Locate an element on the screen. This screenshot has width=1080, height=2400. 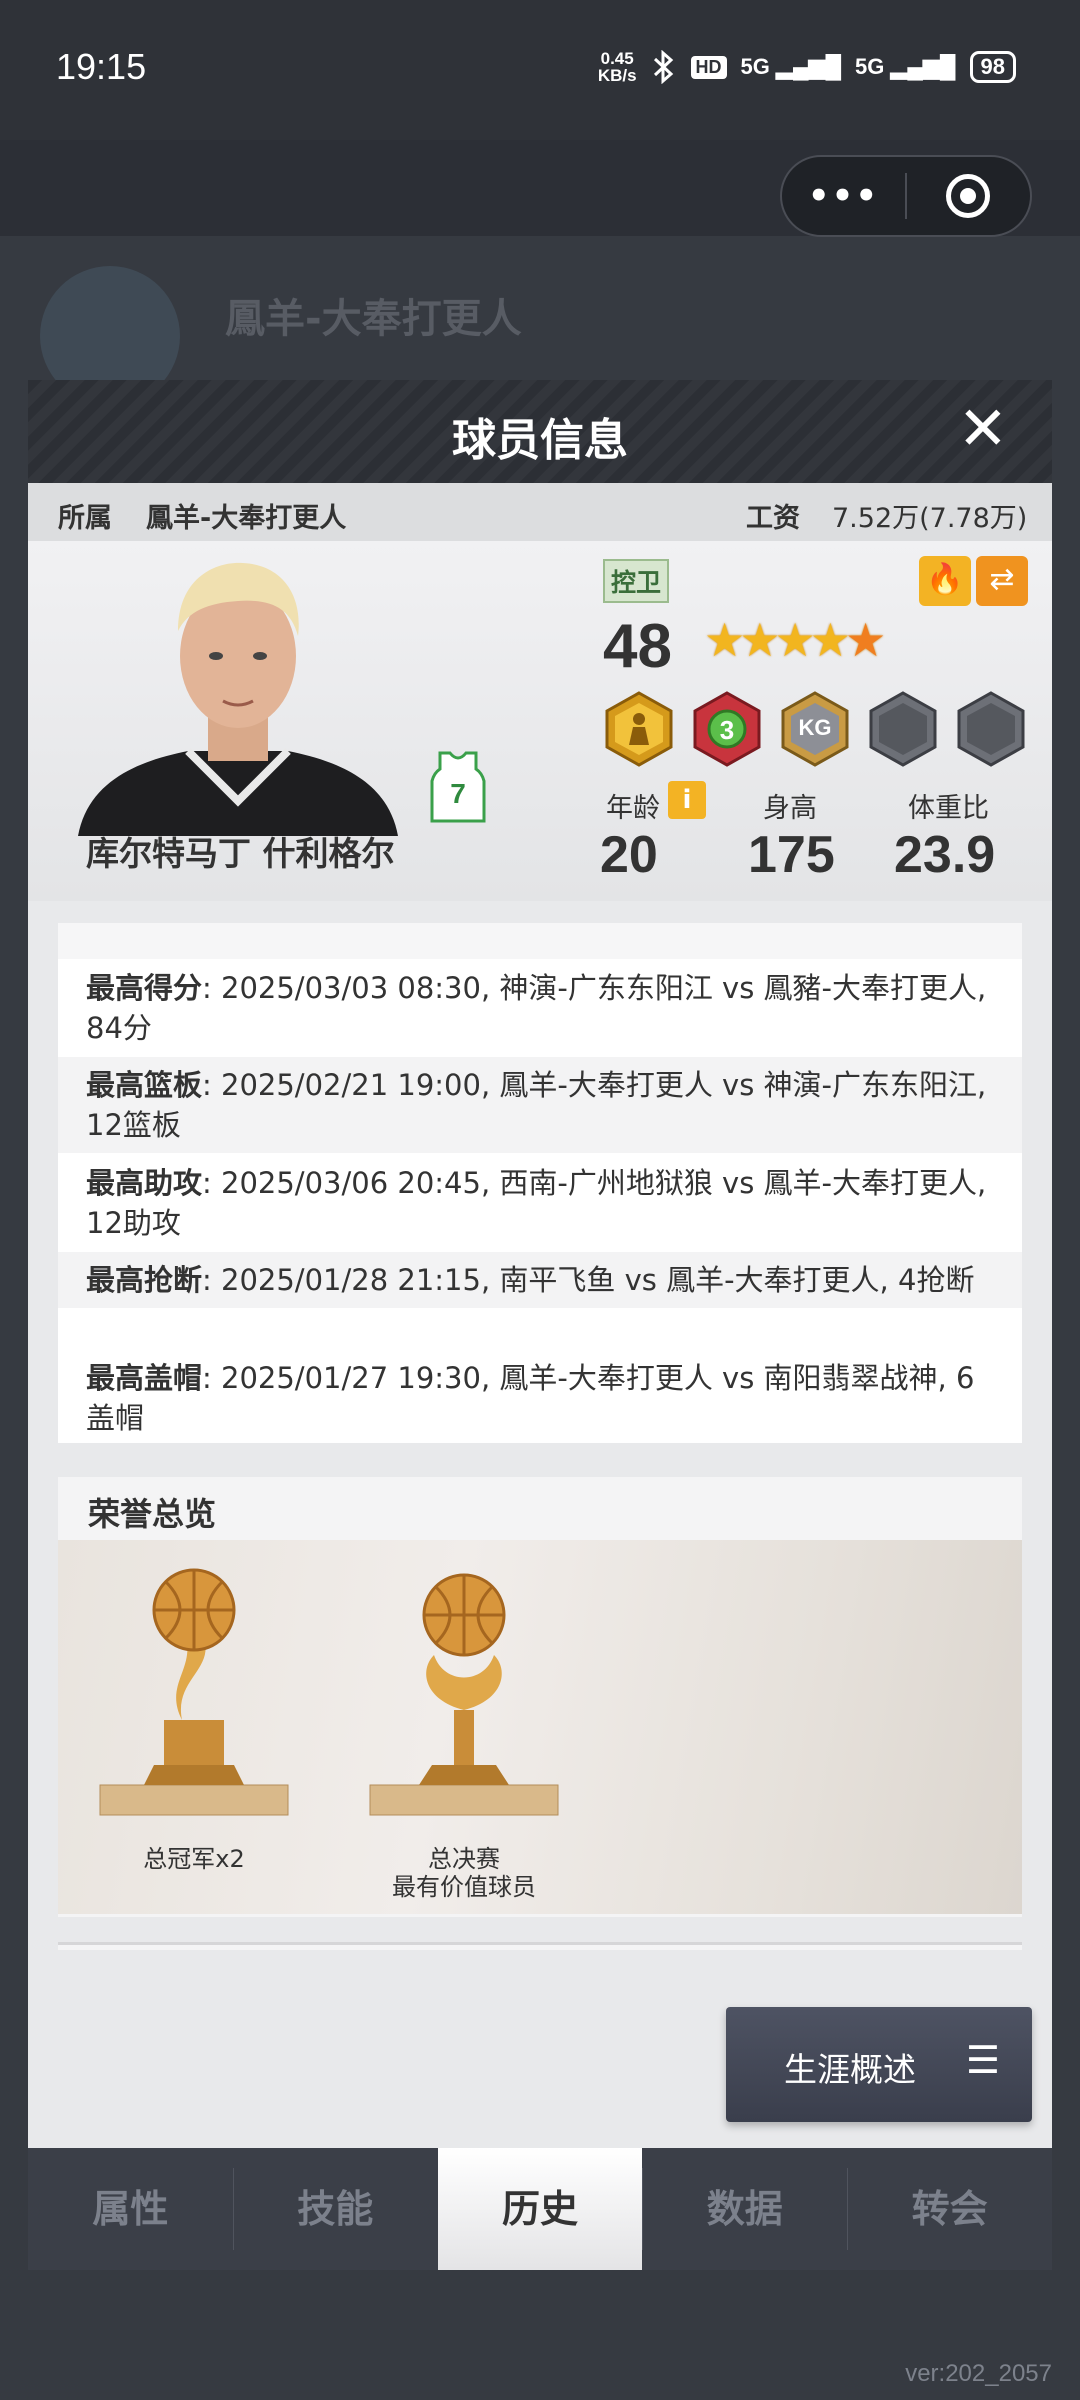
height-label: 身高 is located at coordinates (790, 808).